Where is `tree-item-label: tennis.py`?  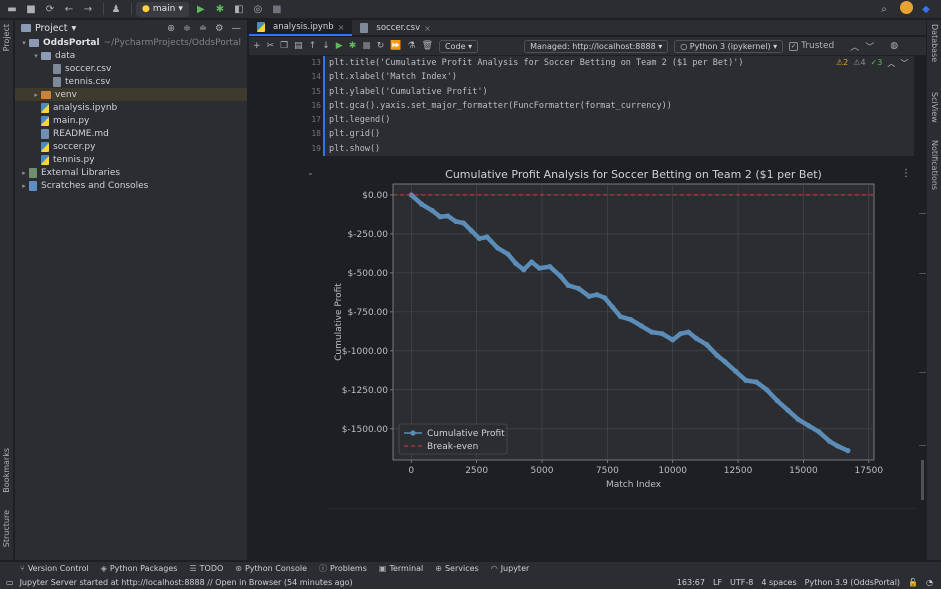 tree-item-label: tennis.py is located at coordinates (74, 159).